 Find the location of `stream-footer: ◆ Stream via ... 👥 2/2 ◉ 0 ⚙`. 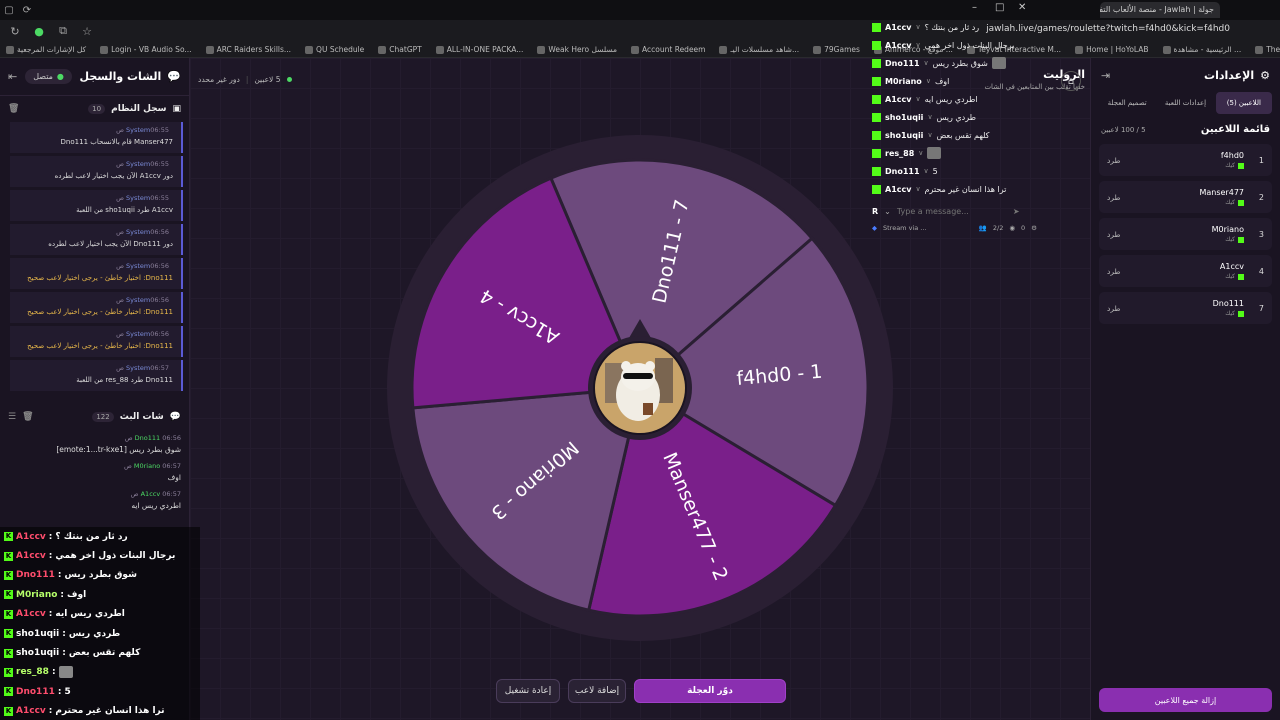

stream-footer: ◆ Stream via ... 👥 2/2 ◉ 0 ⚙ is located at coordinates (954, 228).